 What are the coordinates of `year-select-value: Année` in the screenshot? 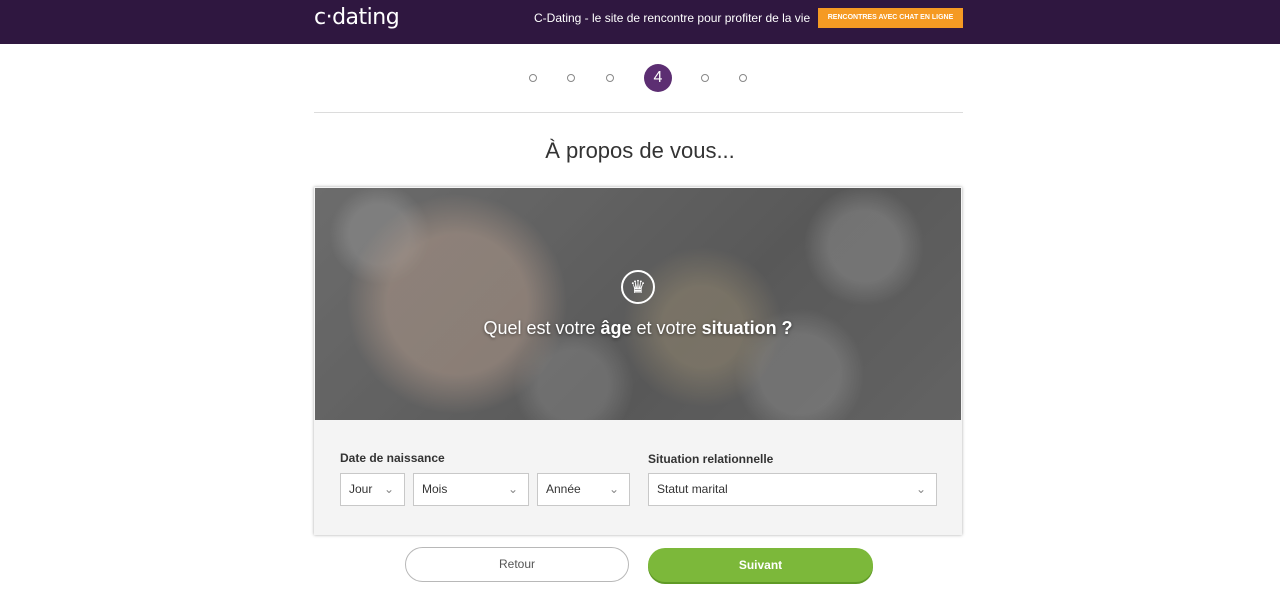 It's located at (563, 489).